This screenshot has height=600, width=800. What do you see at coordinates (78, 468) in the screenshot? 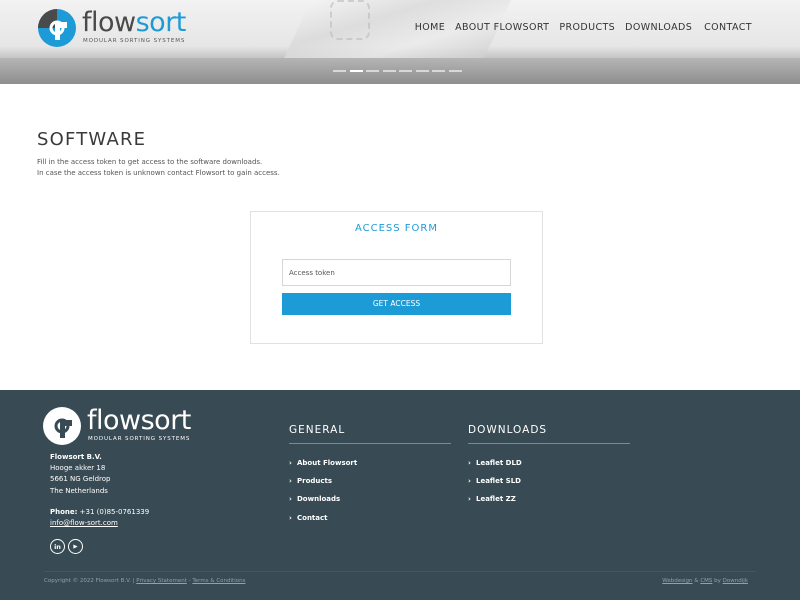
I see `address-street: Hooge akker 18` at bounding box center [78, 468].